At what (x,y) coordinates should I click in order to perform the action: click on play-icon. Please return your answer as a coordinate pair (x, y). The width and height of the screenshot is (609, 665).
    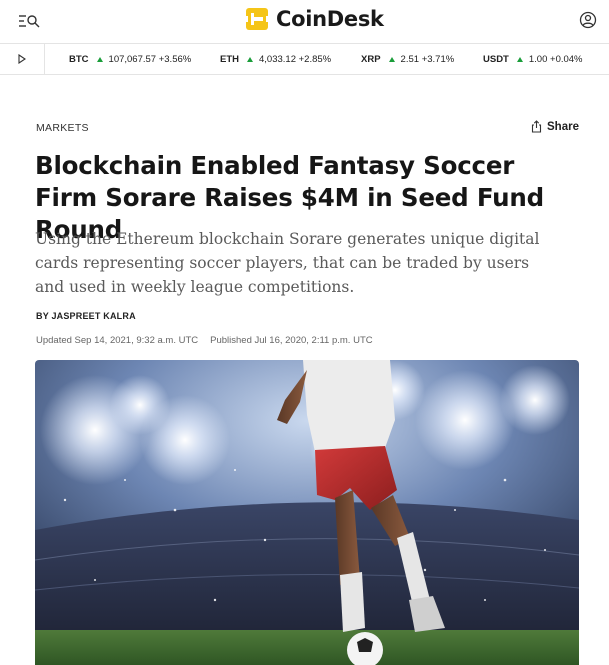
    Looking at the image, I should click on (22, 59).